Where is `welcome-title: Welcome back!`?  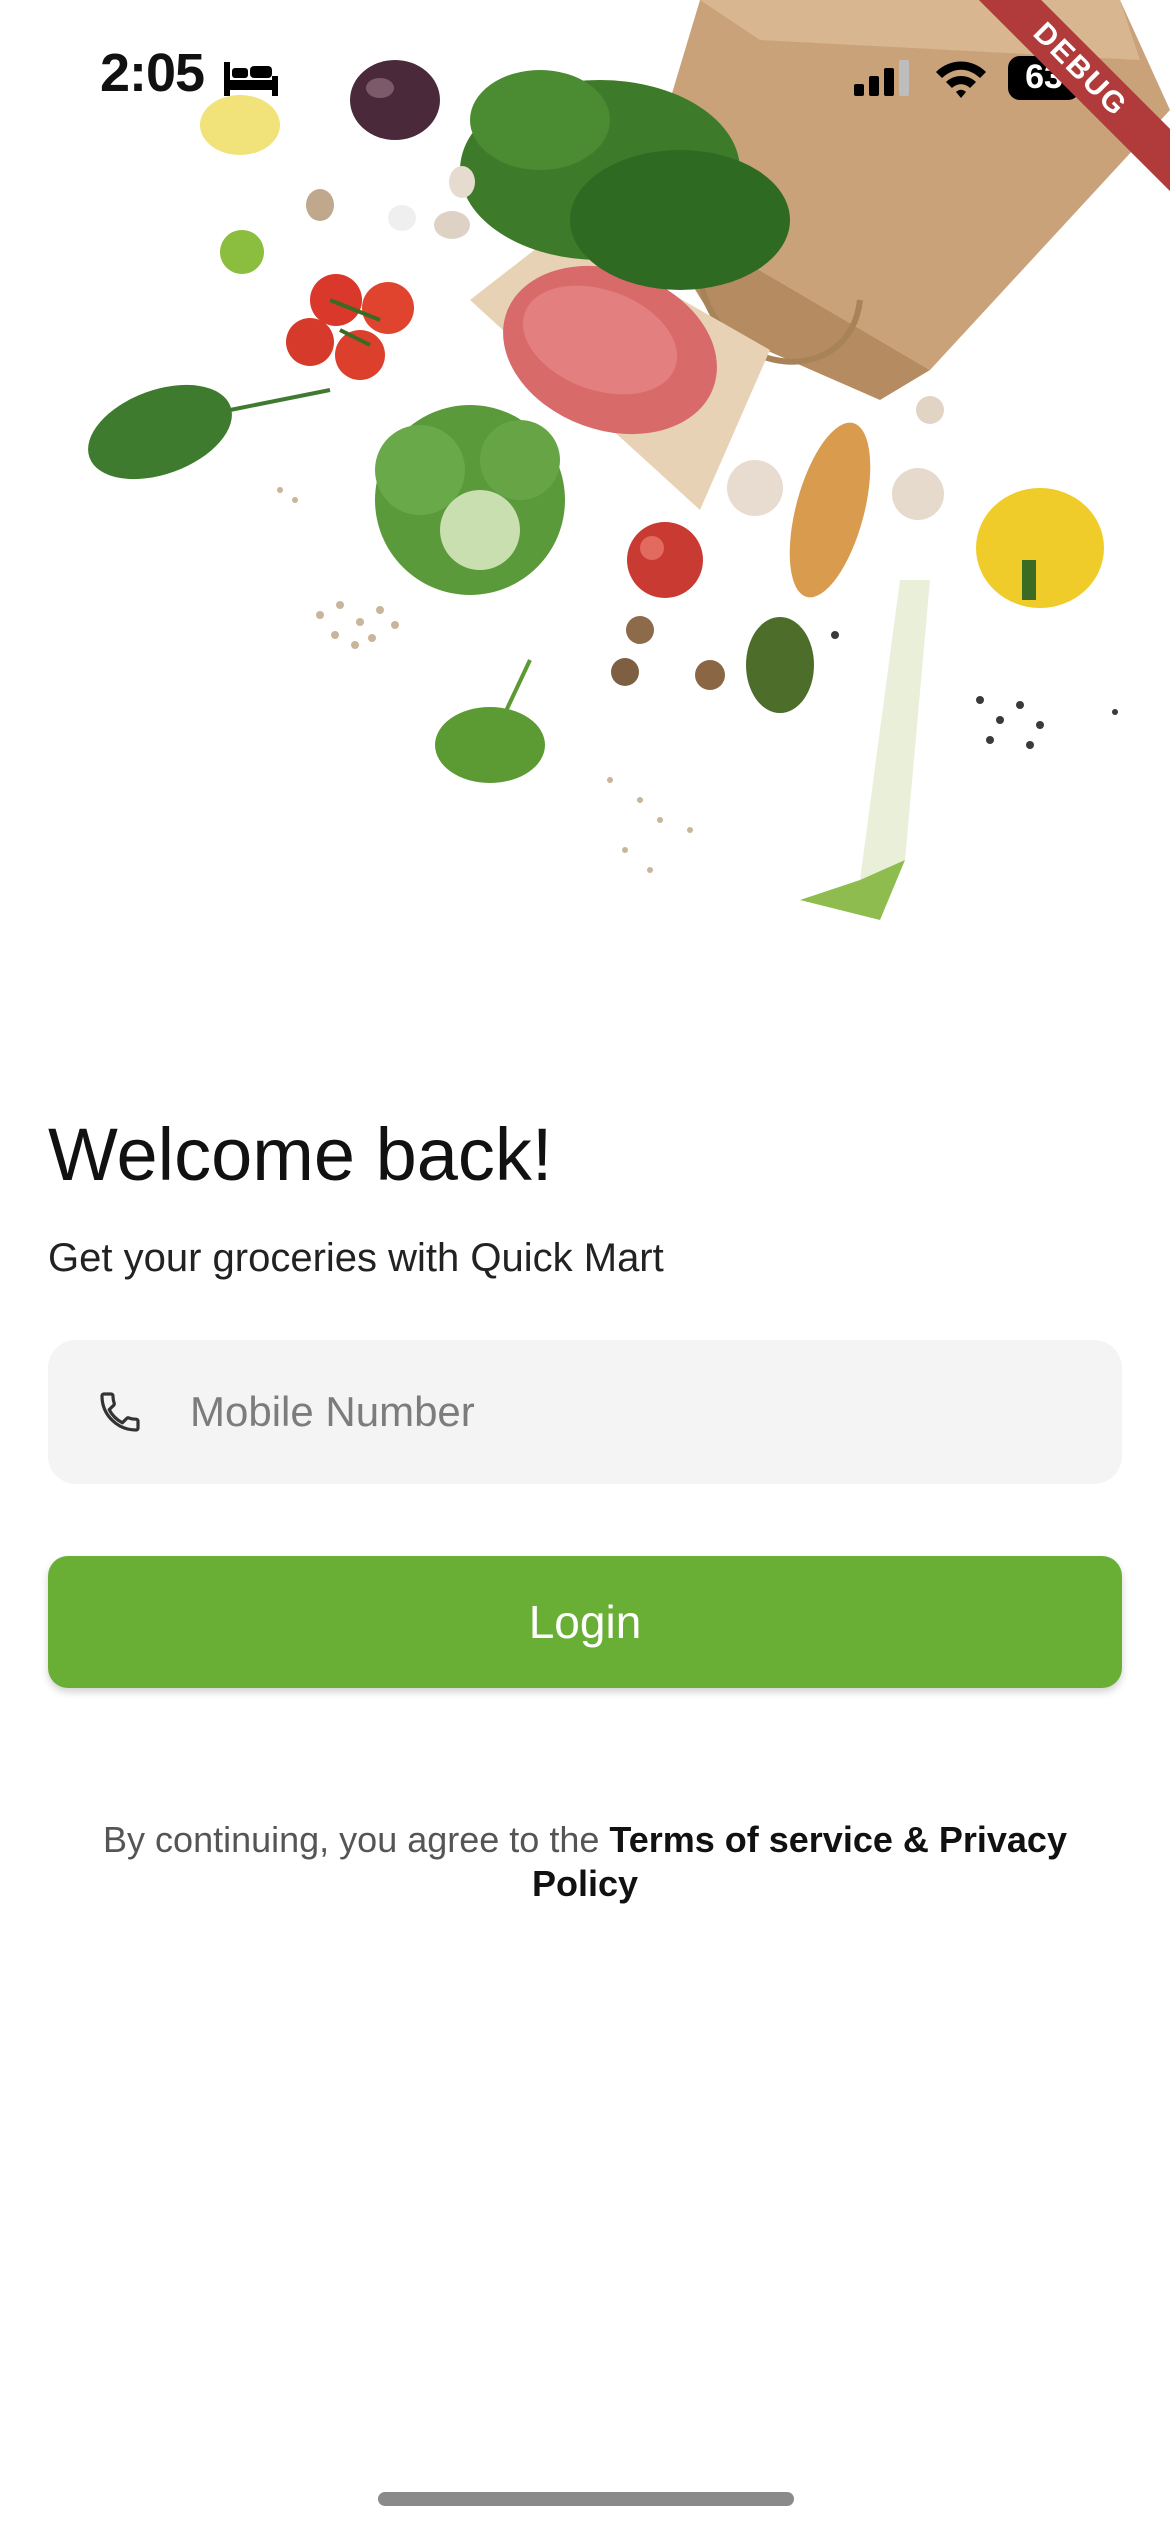
welcome-title: Welcome back! is located at coordinates (300, 1154).